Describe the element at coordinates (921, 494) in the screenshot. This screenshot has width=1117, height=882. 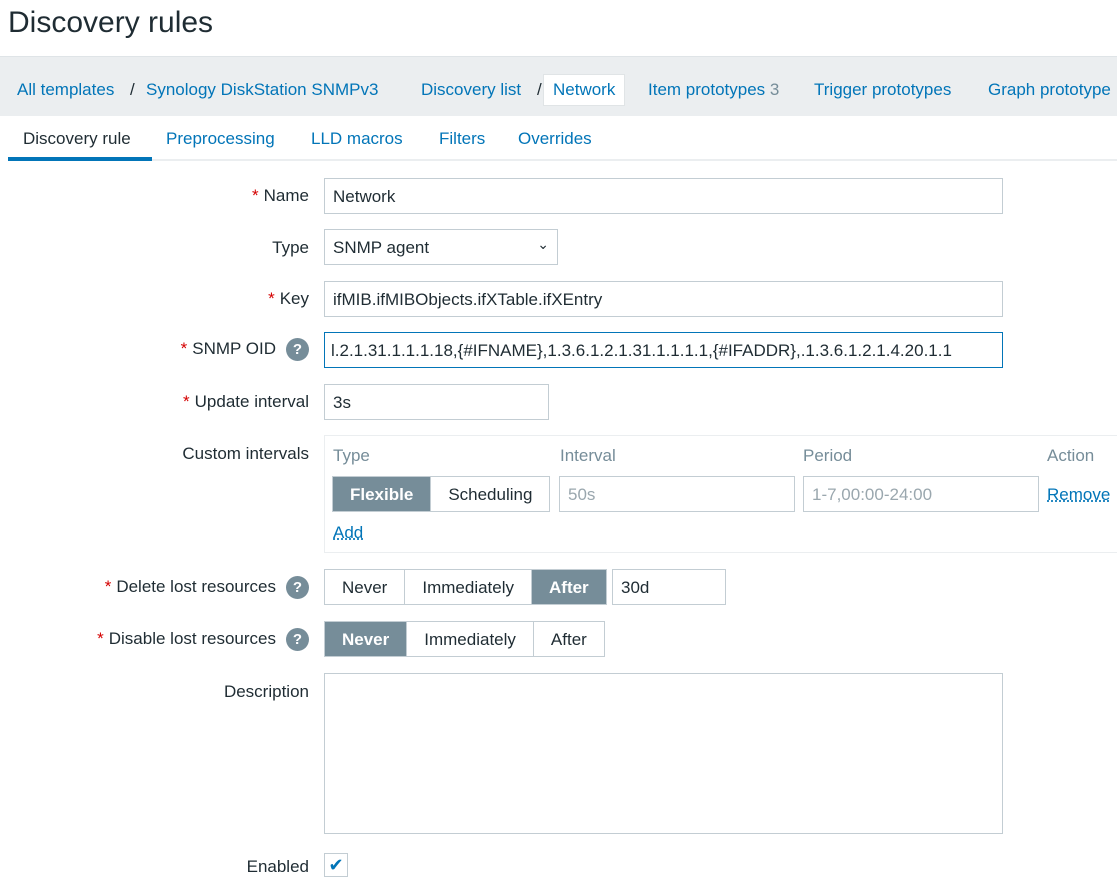
I see `period-input: 1-7,00:00-24:00` at that location.